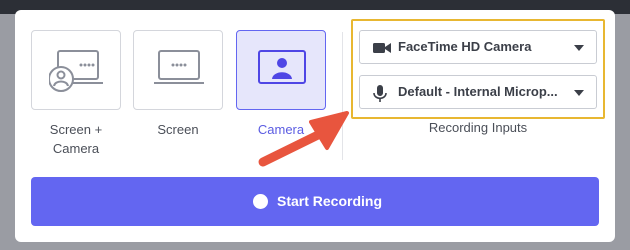  I want to click on record-dot-icon, so click(260, 201).